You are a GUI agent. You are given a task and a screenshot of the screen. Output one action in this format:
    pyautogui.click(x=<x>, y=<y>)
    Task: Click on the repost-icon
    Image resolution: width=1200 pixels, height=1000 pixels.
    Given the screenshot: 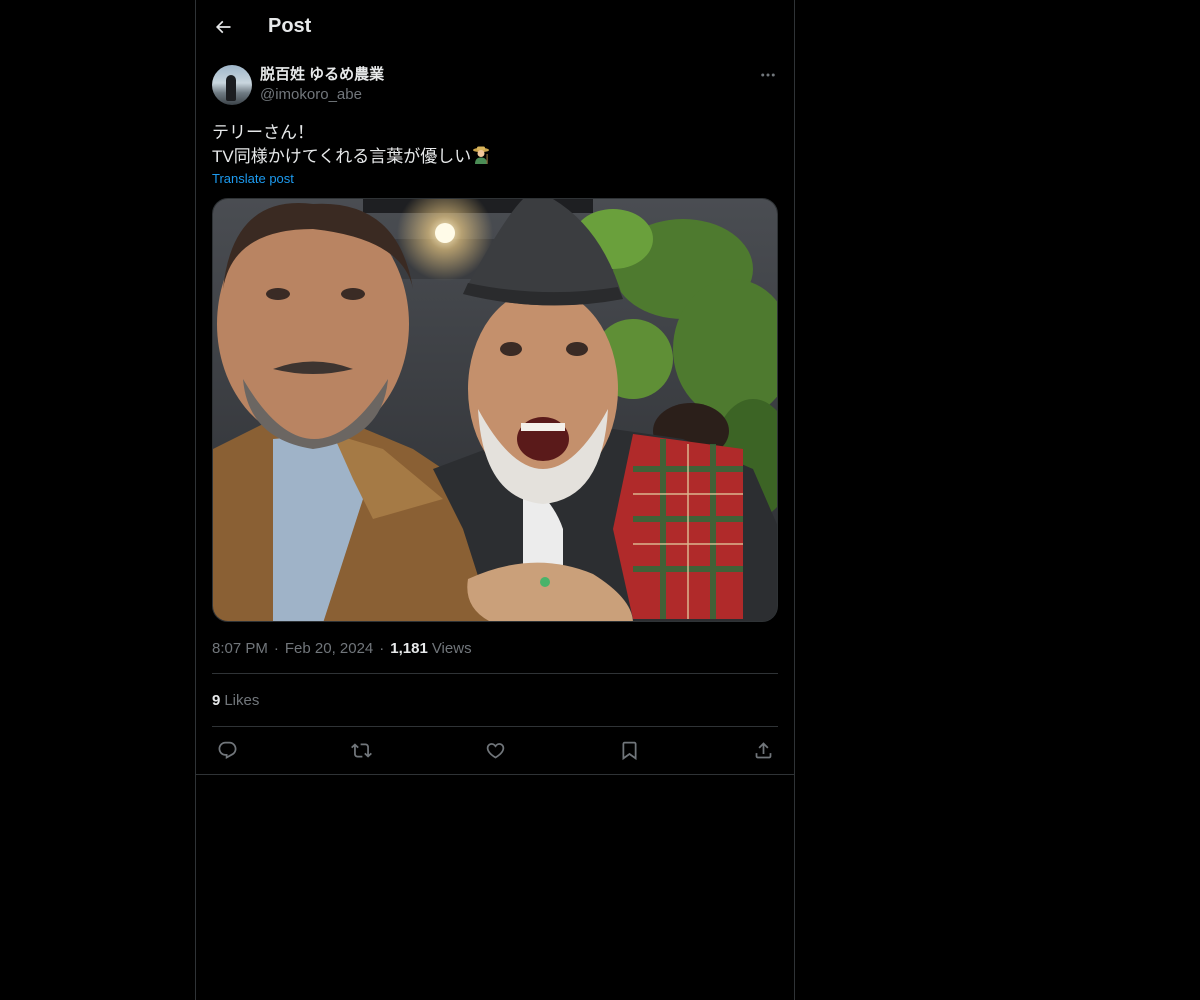 What is the action you would take?
    pyautogui.click(x=361, y=750)
    